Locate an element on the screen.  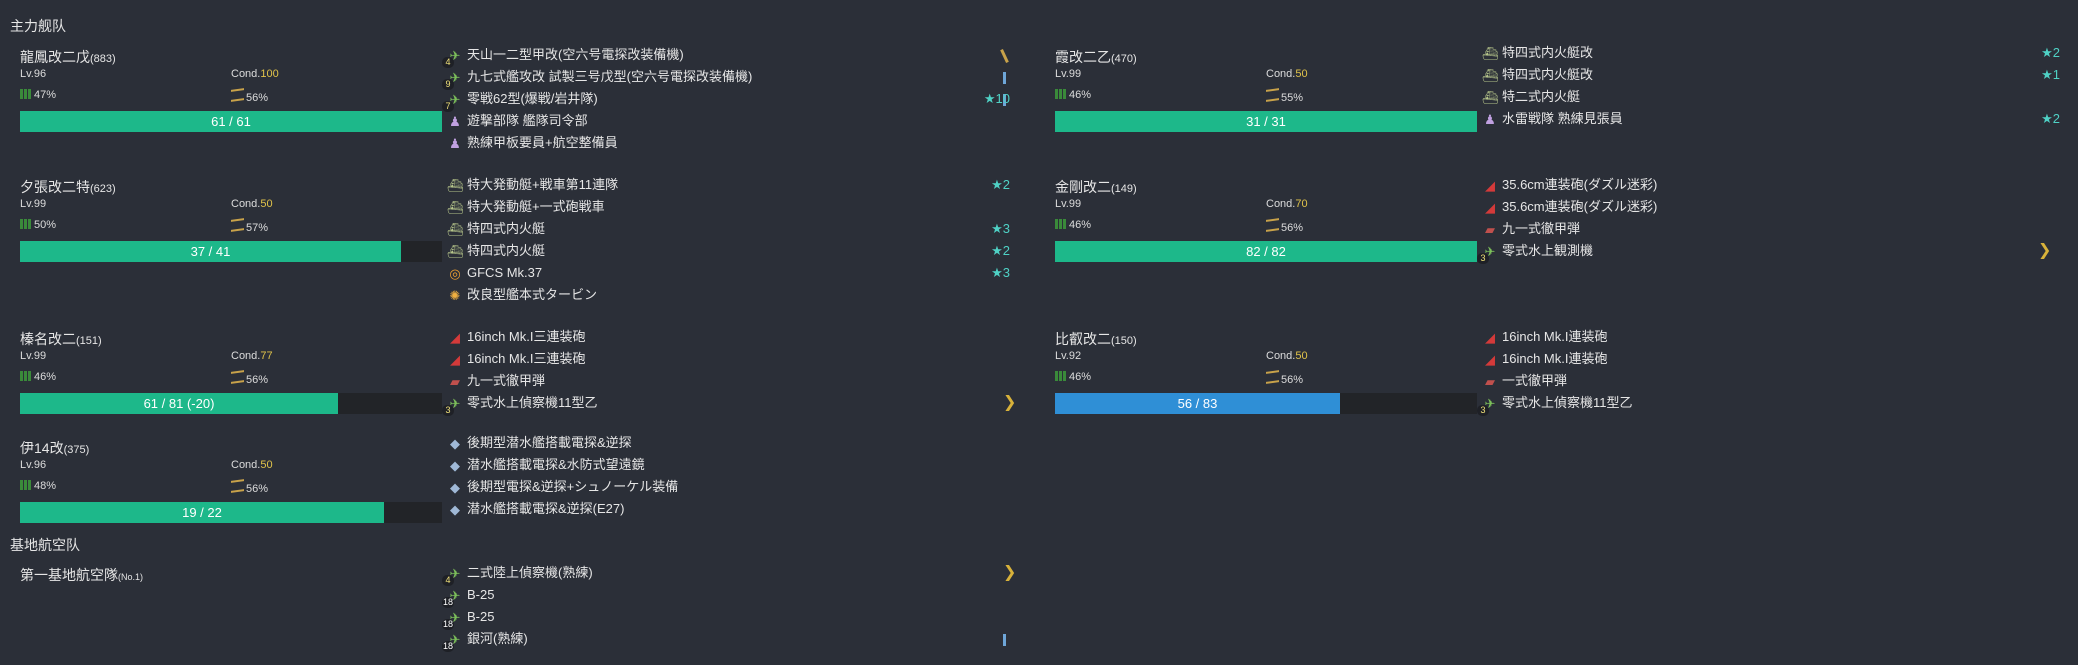
air-base-name: 第一基地航空隊(No.1) is located at coordinates (81, 575).